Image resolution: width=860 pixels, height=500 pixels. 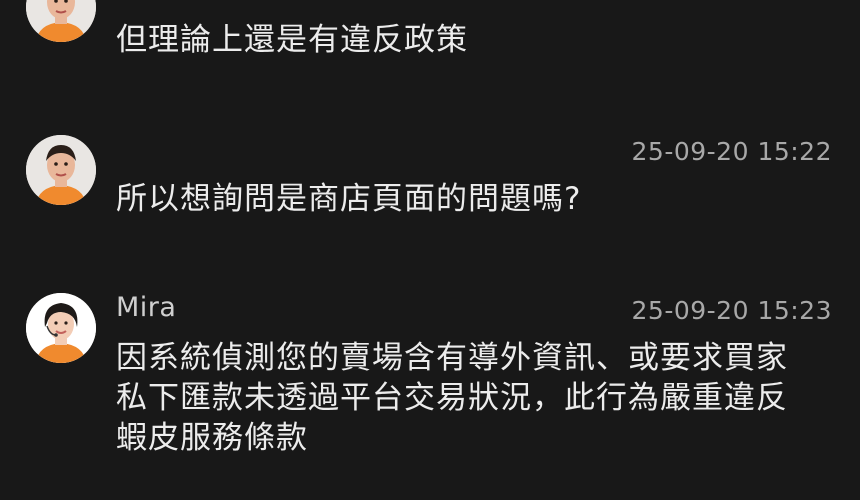 What do you see at coordinates (731, 310) in the screenshot?
I see `message-timestamp: 25-09-20 15:23` at bounding box center [731, 310].